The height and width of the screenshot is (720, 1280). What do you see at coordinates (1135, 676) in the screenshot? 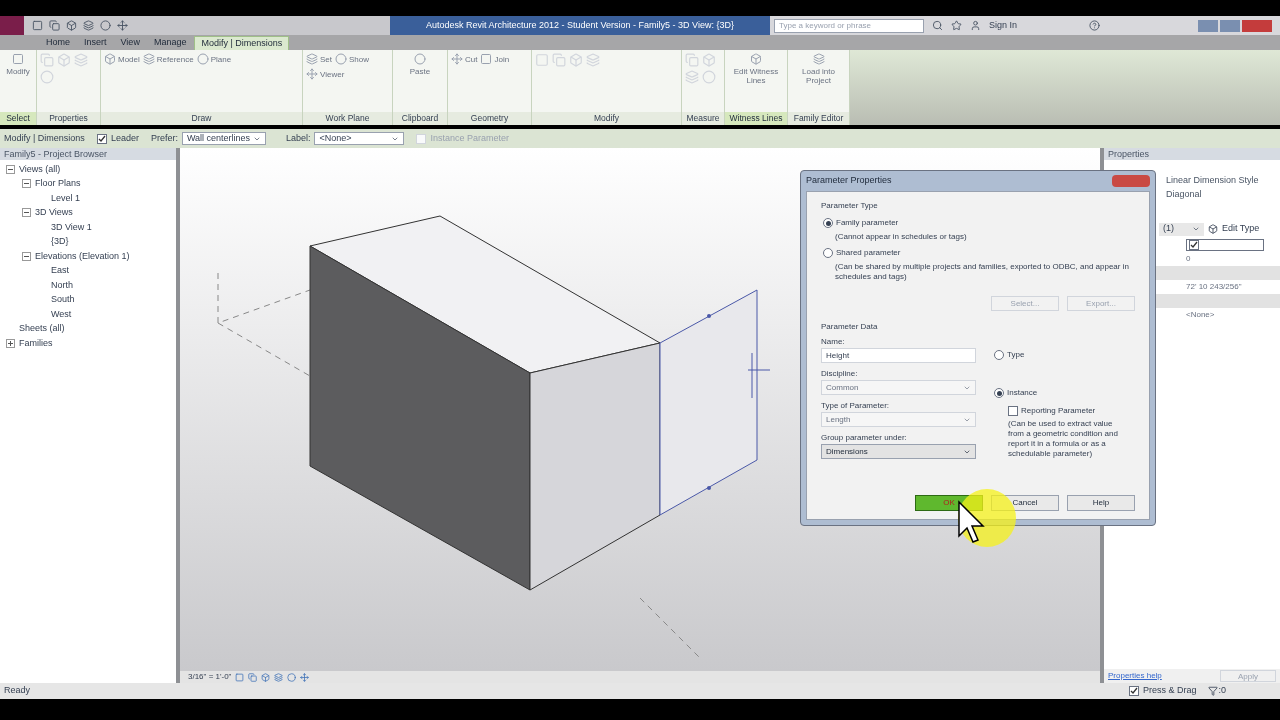
I see `properties-help-link: Properties help` at bounding box center [1135, 676].